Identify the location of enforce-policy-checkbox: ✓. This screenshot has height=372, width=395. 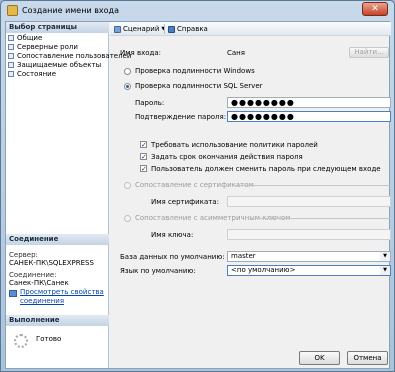
(143, 145).